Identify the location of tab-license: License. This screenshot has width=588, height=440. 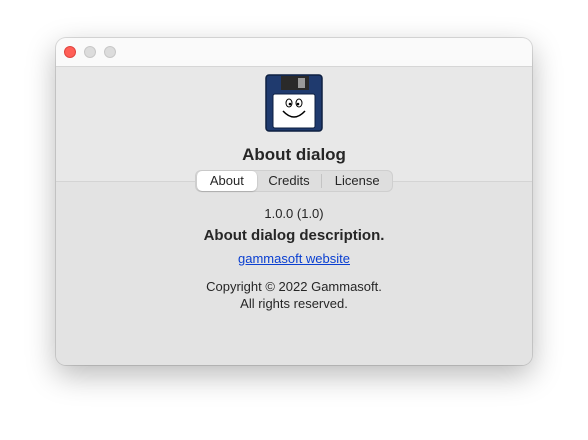
(357, 181).